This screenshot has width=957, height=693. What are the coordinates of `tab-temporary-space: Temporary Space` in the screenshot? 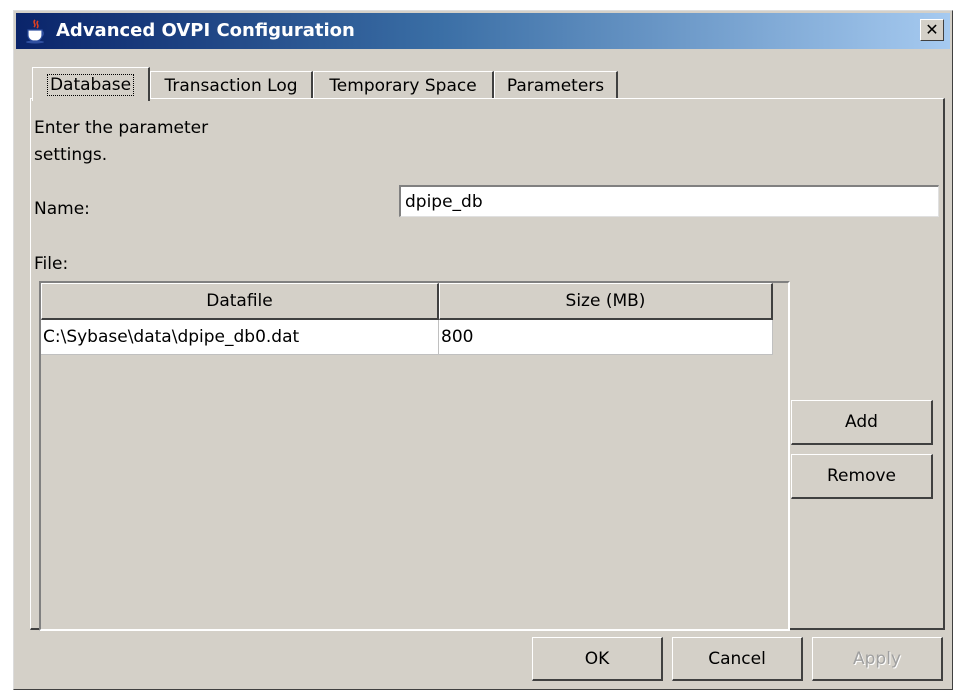 It's located at (403, 85).